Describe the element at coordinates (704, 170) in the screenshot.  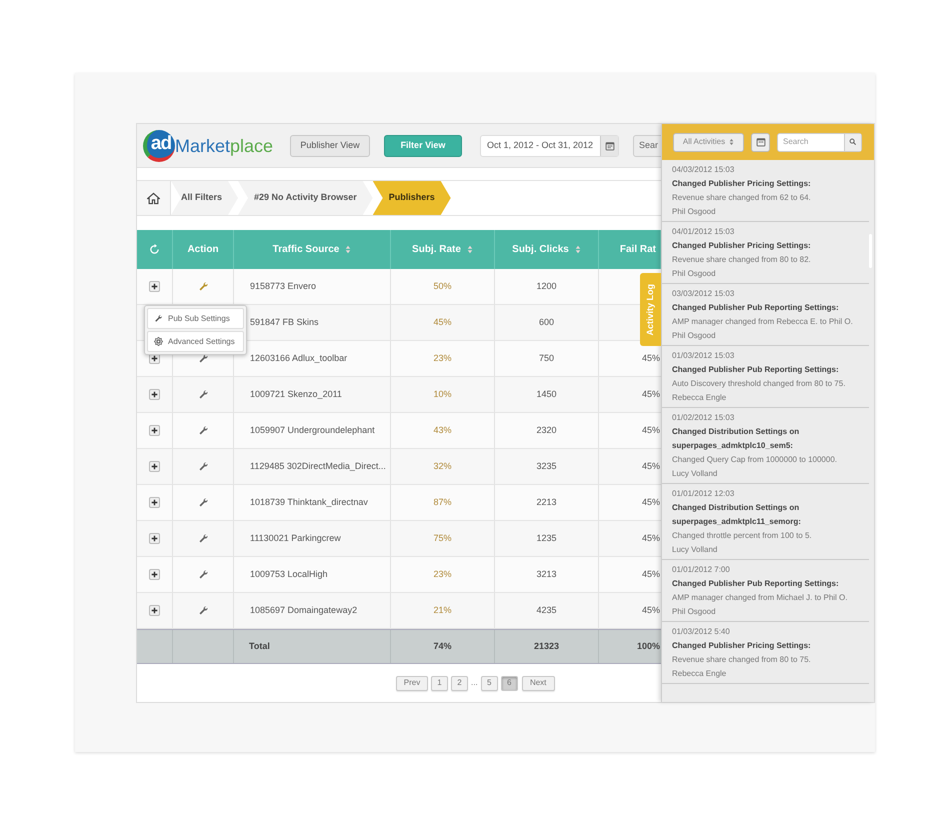
I see `activity-time: 04/03/2012 15:03` at that location.